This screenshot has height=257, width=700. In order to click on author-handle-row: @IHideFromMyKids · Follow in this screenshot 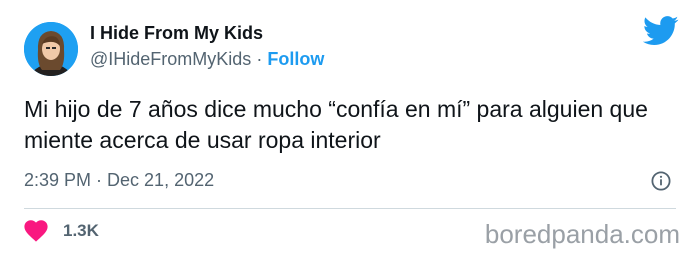, I will do `click(207, 59)`.